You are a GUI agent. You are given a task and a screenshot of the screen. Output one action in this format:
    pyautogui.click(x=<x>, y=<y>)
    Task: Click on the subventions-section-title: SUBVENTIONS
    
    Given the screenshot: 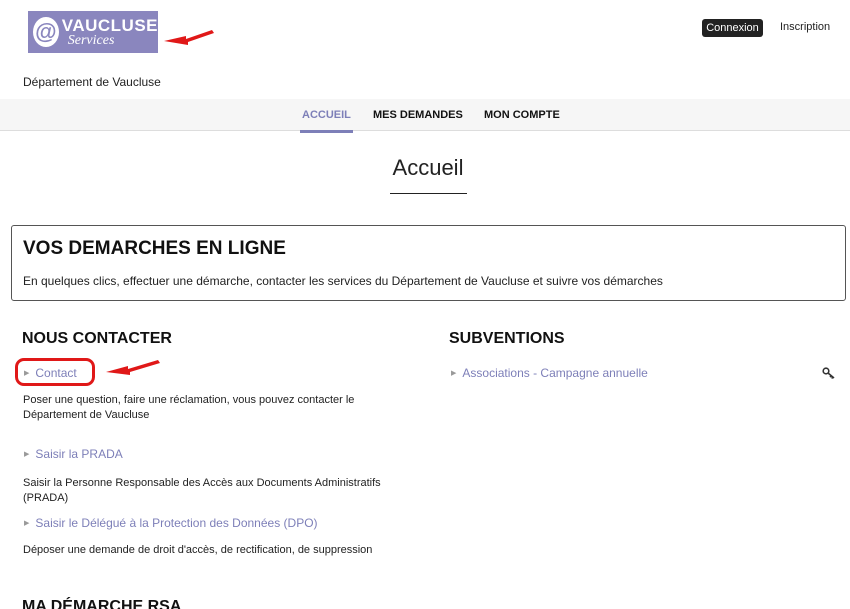 What is the action you would take?
    pyautogui.click(x=507, y=338)
    